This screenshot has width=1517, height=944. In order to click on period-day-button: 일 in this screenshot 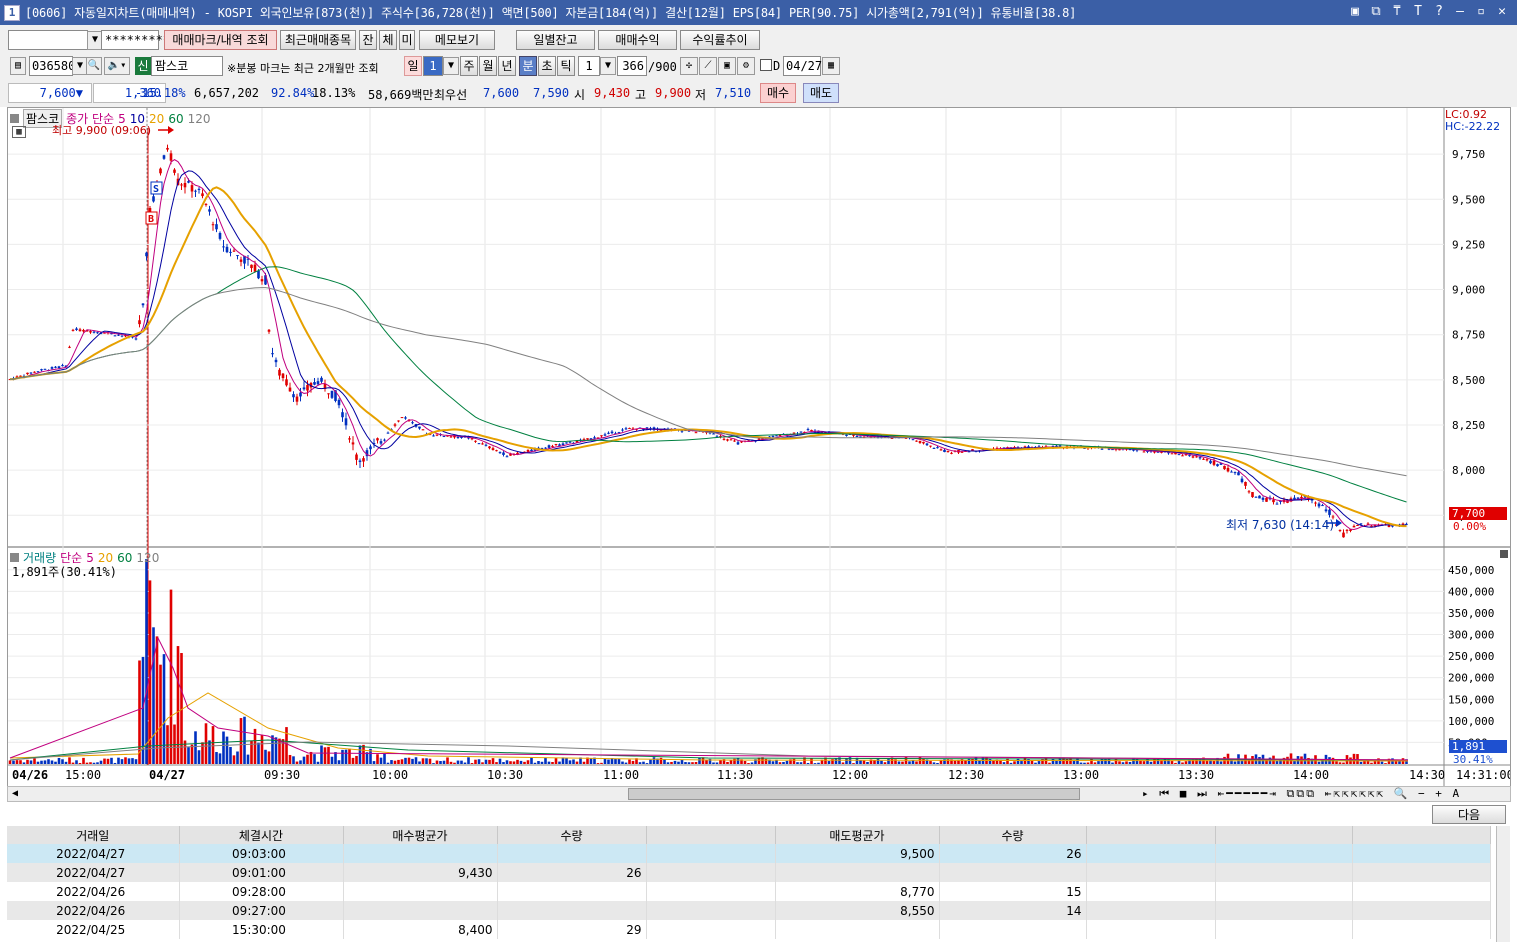, I will do `click(413, 66)`.